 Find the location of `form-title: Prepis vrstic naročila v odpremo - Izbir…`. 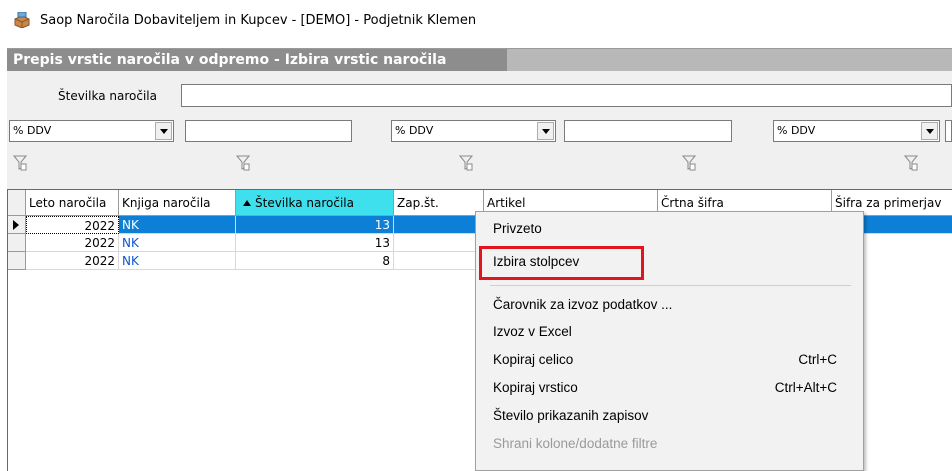

form-title: Prepis vrstic naročila v odpremo - Izbir… is located at coordinates (230, 60).